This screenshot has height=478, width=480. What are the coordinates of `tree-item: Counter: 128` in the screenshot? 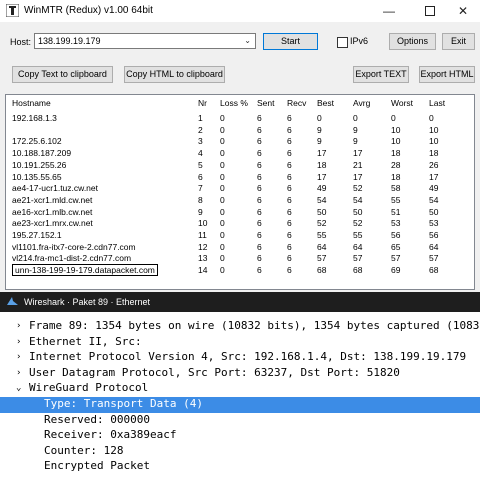 It's located at (240, 452).